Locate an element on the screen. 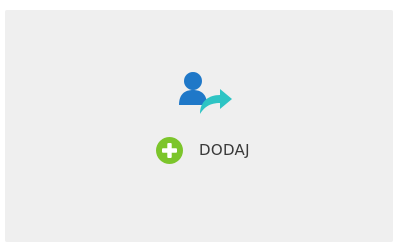  user-share-icon is located at coordinates (206, 92).